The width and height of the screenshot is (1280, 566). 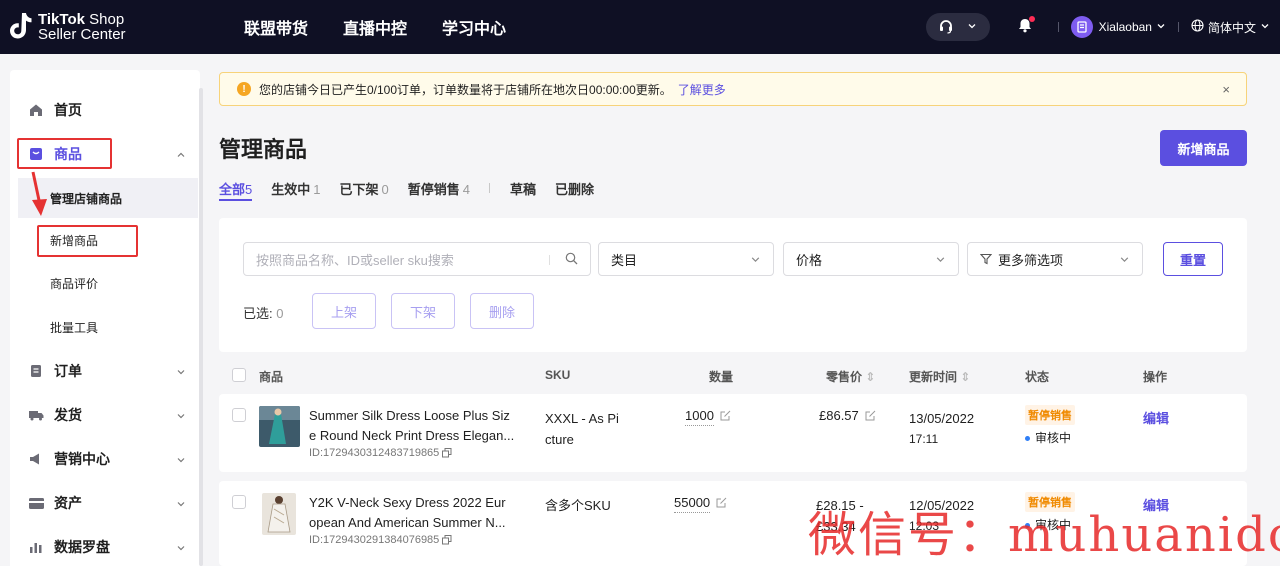 I want to click on search-input: 按照商品名称、ID或seller sku搜索, so click(x=417, y=259).